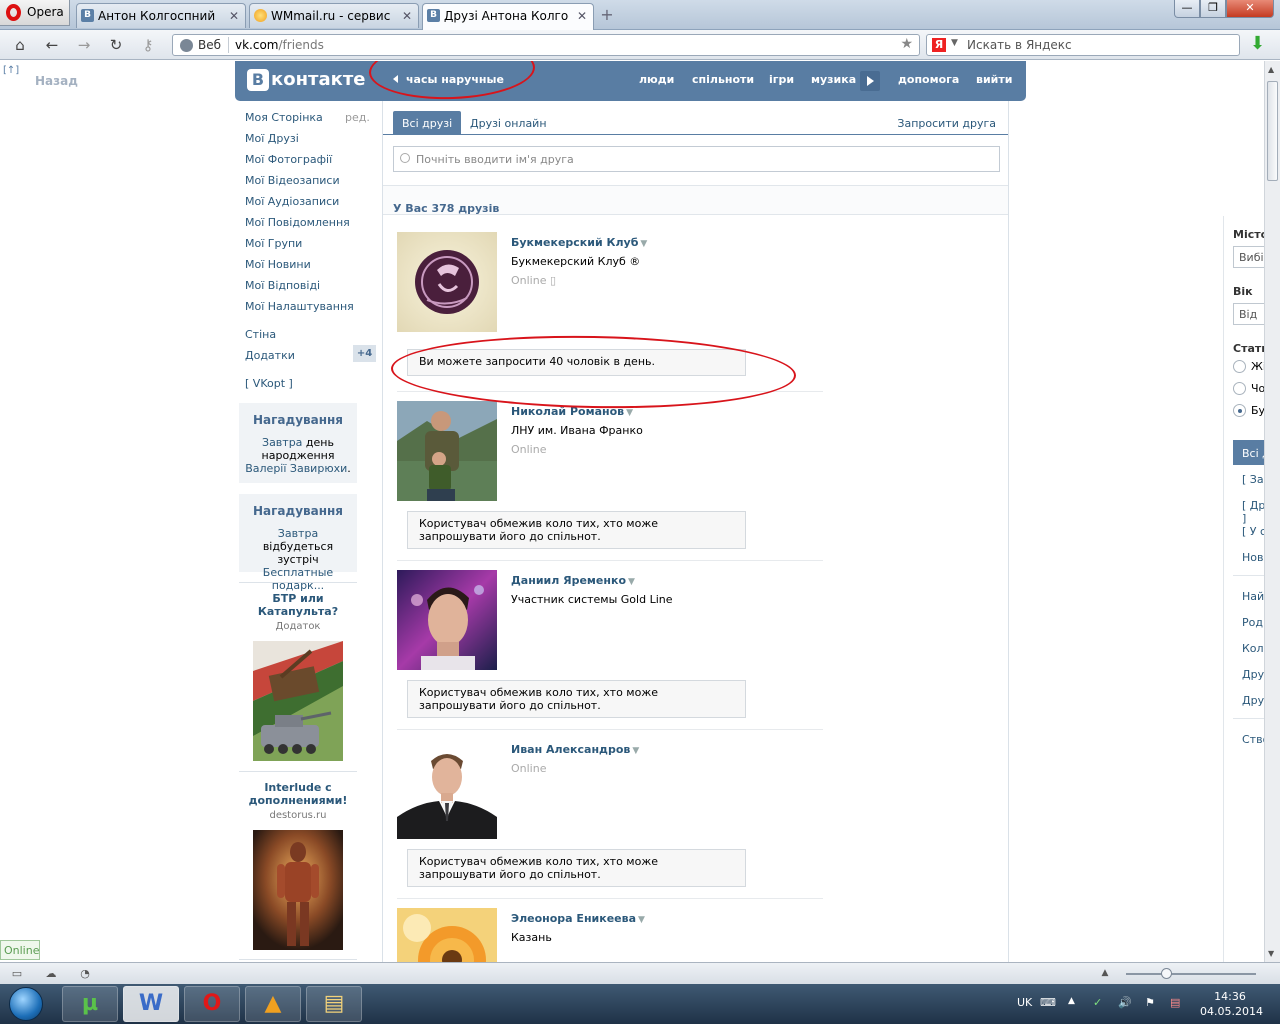 This screenshot has width=1280, height=1024. What do you see at coordinates (1248, 556) in the screenshot?
I see `list-new-friends: Нові друзі` at bounding box center [1248, 556].